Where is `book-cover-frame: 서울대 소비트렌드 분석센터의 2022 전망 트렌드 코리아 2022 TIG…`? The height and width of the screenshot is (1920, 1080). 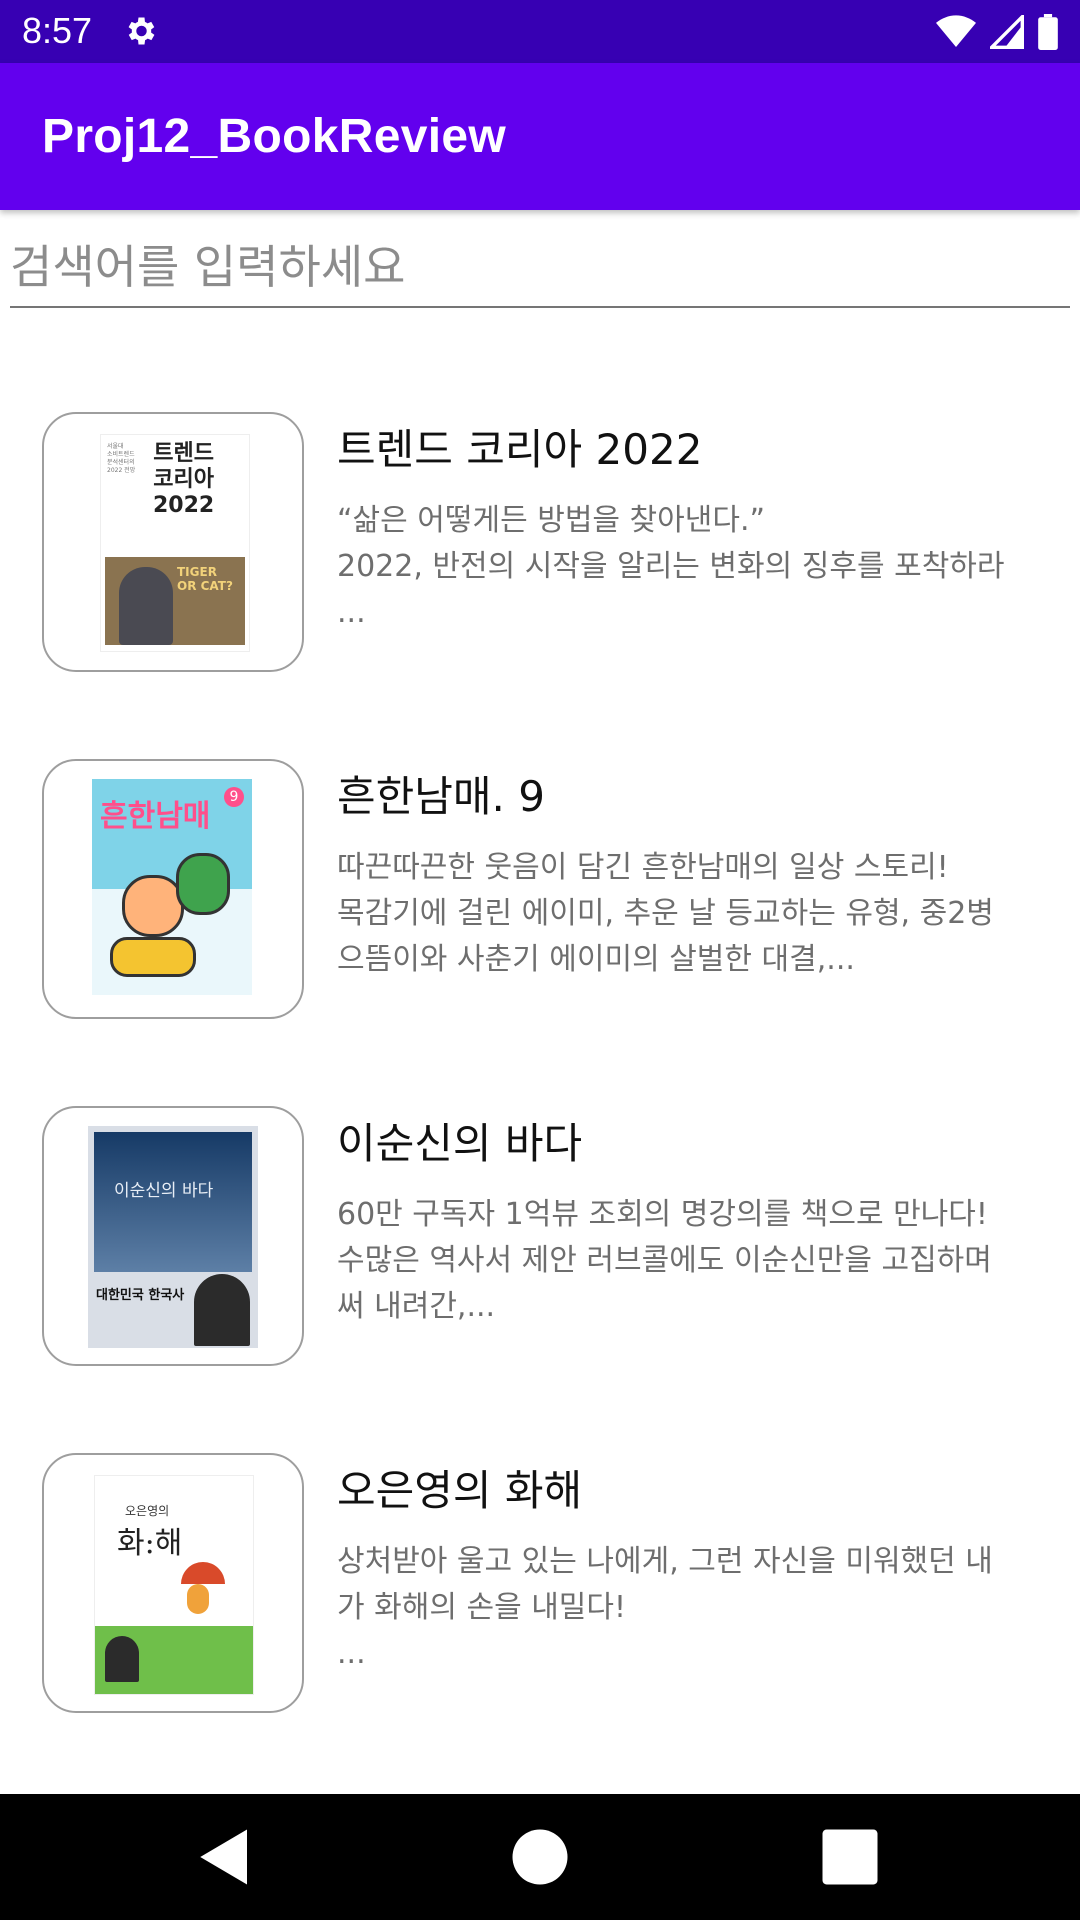 book-cover-frame: 서울대 소비트렌드 분석센터의 2022 전망 트렌드 코리아 2022 TIG… is located at coordinates (173, 542).